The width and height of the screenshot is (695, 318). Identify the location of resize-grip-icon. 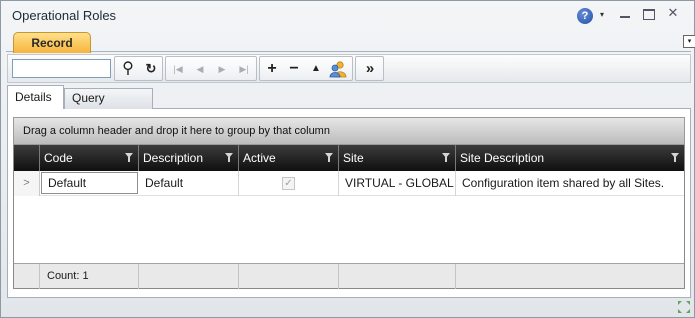
(684, 307).